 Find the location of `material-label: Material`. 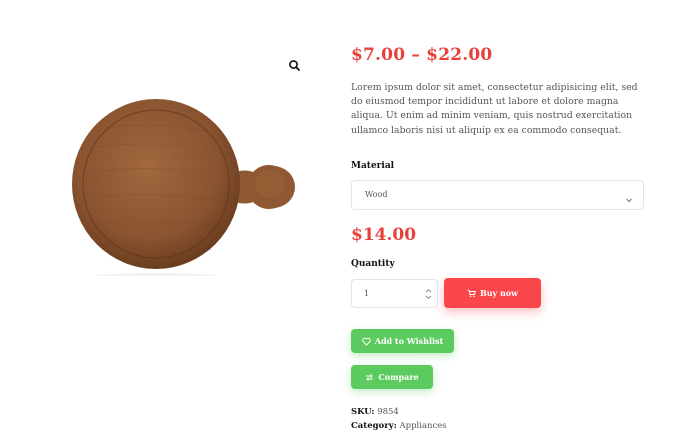

material-label: Material is located at coordinates (373, 166).